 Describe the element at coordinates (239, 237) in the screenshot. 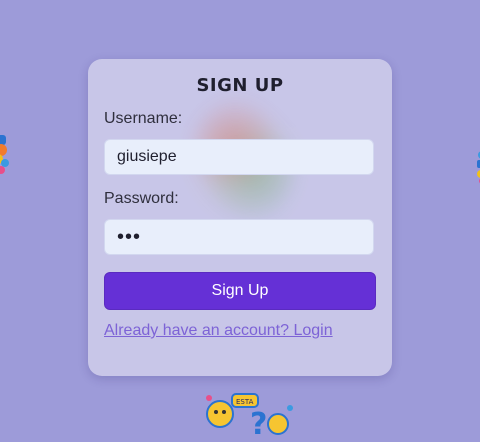

I see `password-input: •••` at that location.